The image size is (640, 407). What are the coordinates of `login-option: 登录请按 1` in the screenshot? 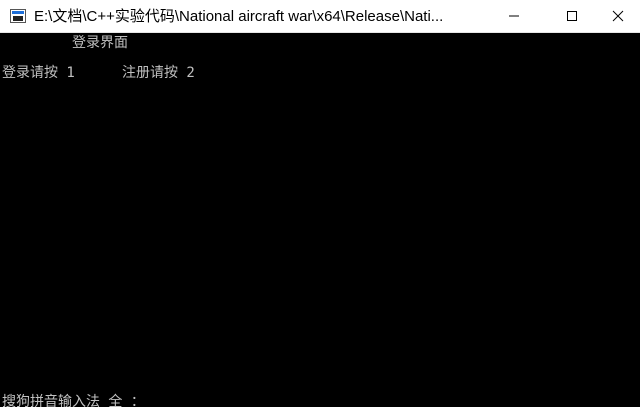 It's located at (38, 73).